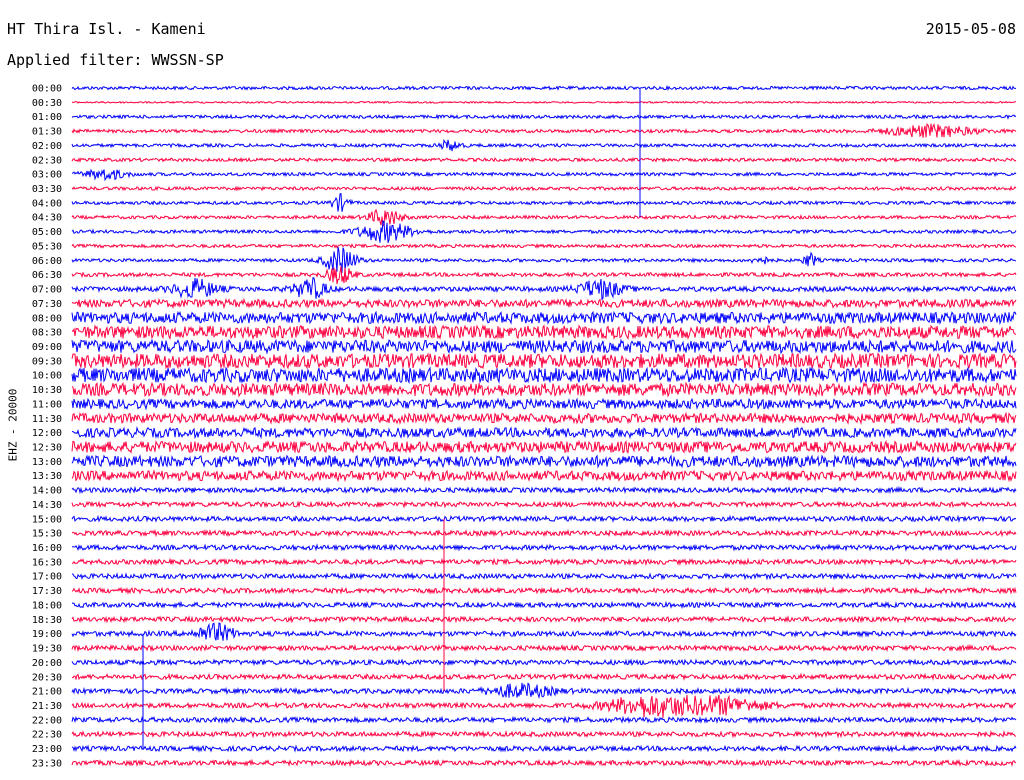 The image size is (1024, 780). I want to click on time-tick-label: 22:30, so click(47, 735).